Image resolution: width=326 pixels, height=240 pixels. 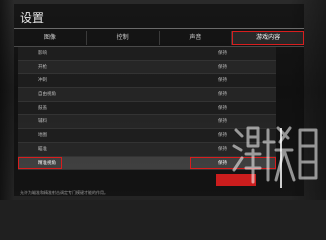 What do you see at coordinates (147, 108) in the screenshot?
I see `setting-row: 鼓盖 保持` at bounding box center [147, 108].